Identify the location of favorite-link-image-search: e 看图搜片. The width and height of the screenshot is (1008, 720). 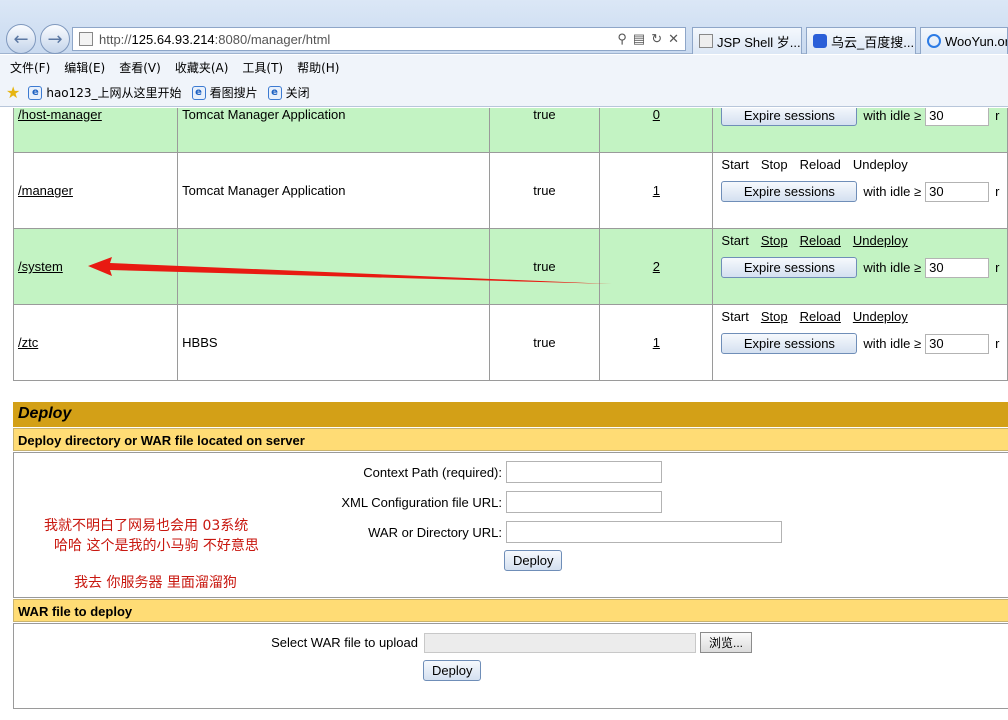
(224, 92).